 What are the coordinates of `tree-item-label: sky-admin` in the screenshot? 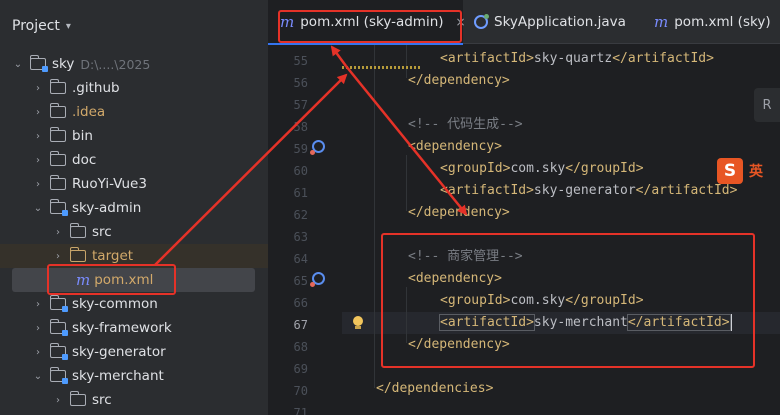 It's located at (107, 208).